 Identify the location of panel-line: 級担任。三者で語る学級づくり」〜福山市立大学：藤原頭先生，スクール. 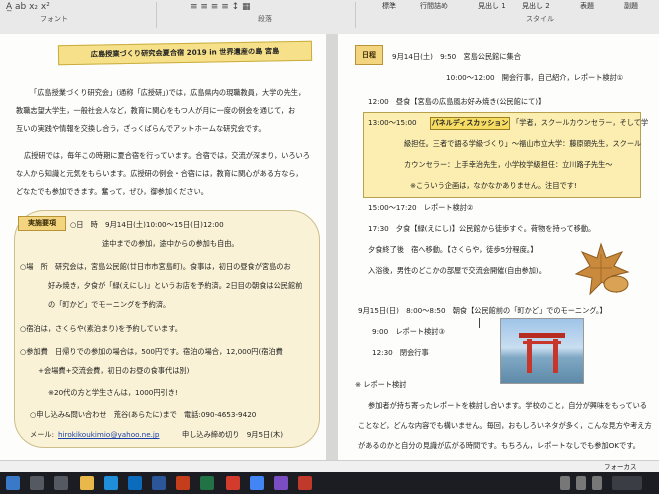
(523, 143).